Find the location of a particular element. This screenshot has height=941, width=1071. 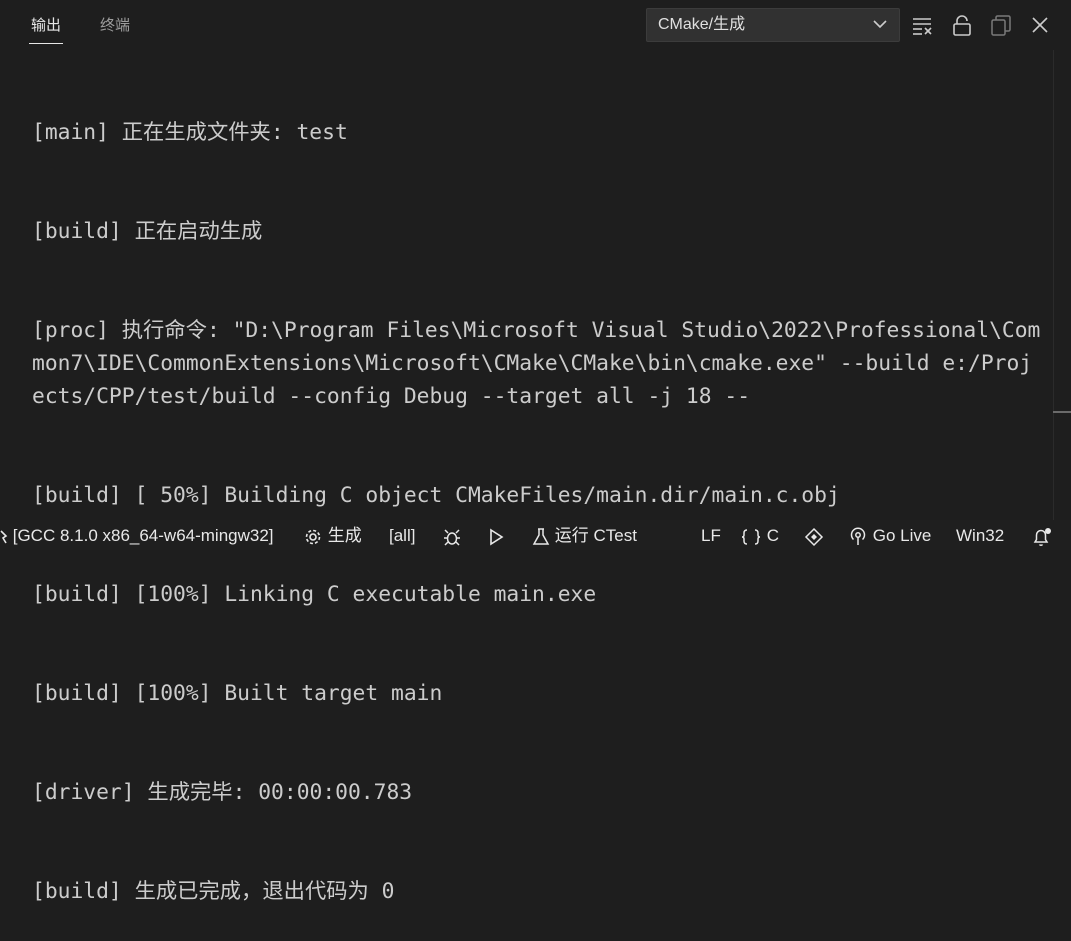

output-channel-select: CMake/生成 is located at coordinates (773, 25).